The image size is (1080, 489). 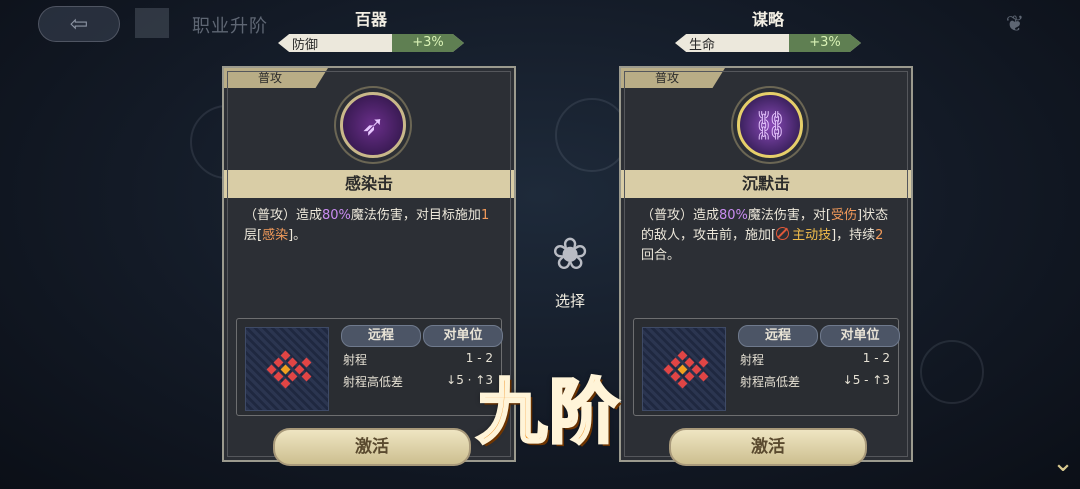 I want to click on page-title: 职业升阶, so click(x=230, y=26).